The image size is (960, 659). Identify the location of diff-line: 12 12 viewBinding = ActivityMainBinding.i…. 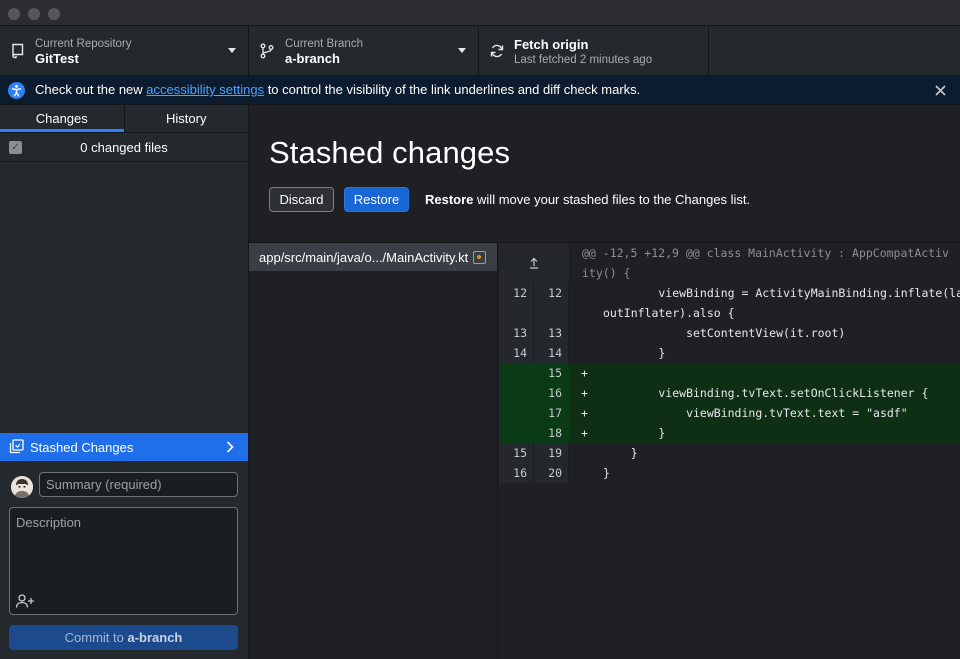
(729, 293).